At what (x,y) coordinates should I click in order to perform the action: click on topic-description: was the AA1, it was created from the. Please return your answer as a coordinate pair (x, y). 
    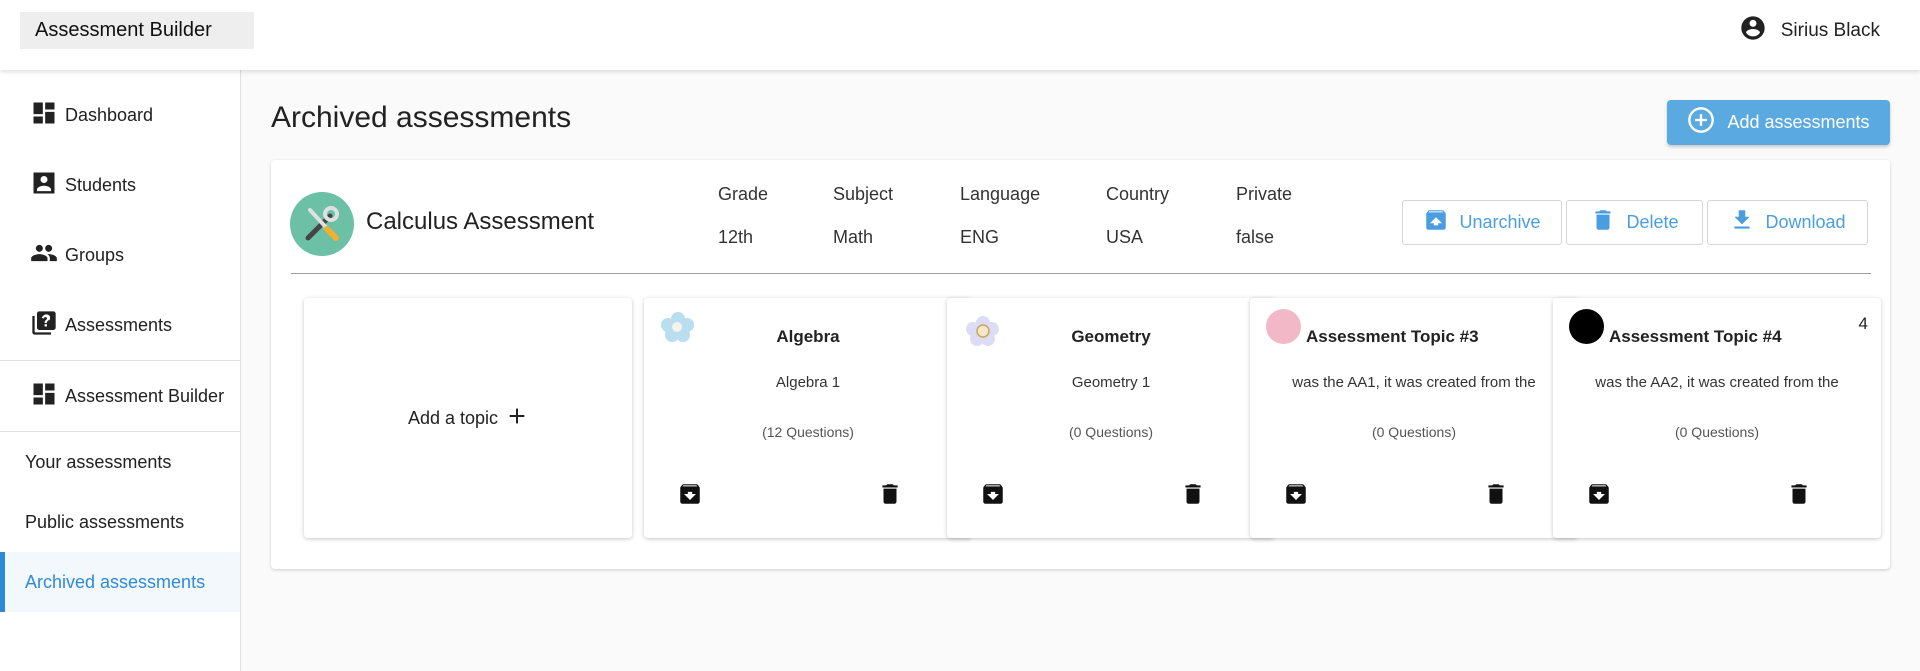
    Looking at the image, I should click on (1414, 382).